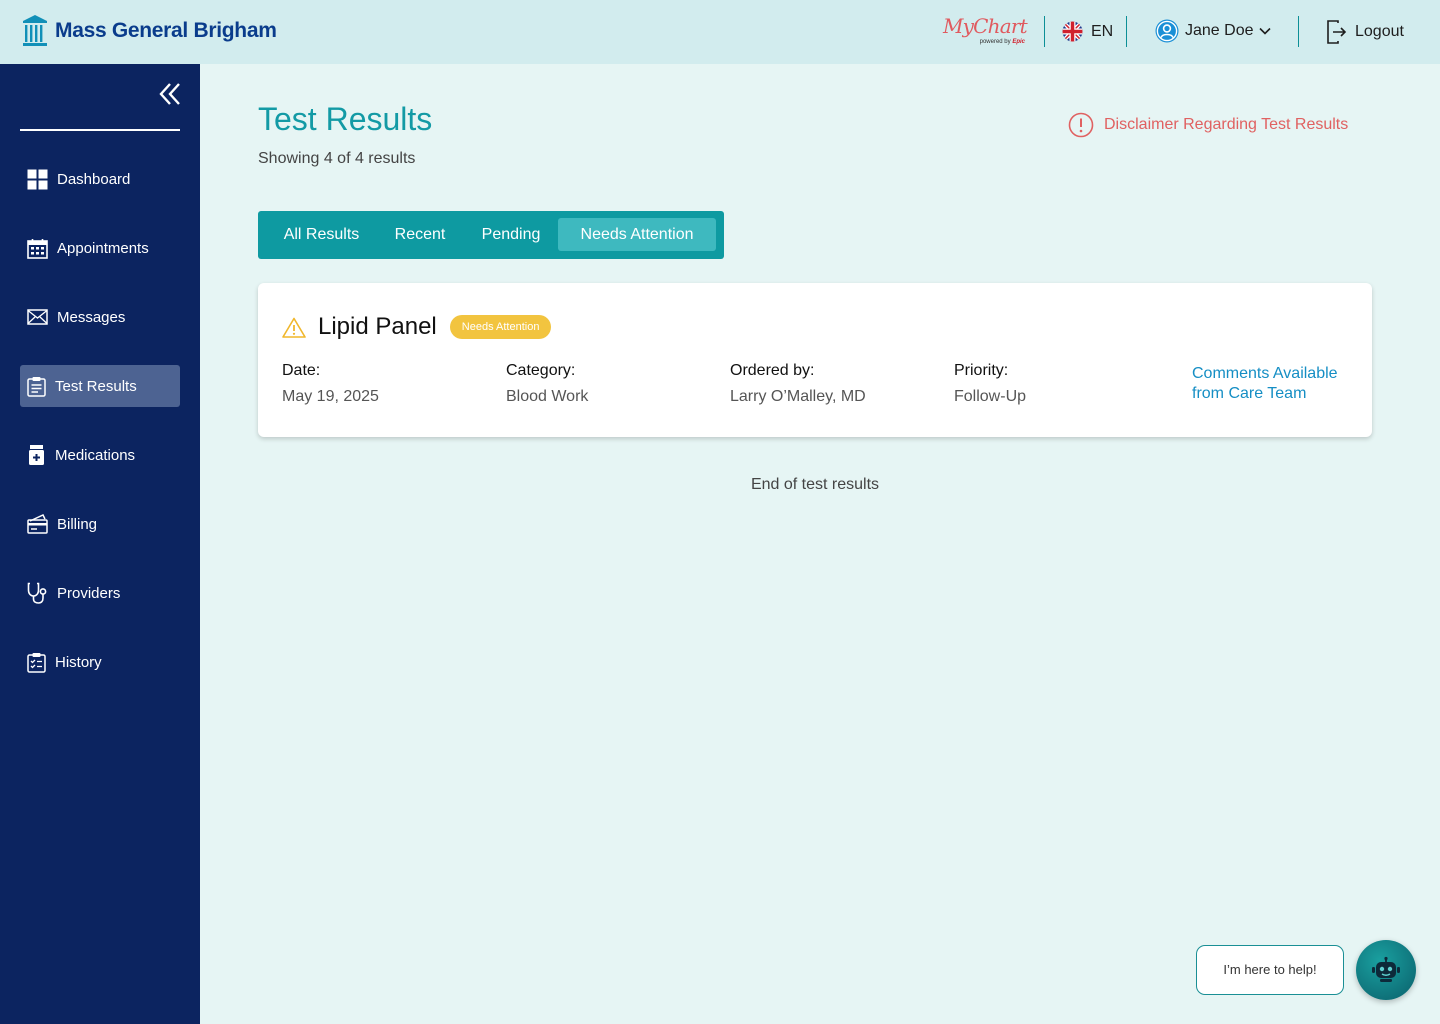 Image resolution: width=1440 pixels, height=1024 pixels. Describe the element at coordinates (1219, 30) in the screenshot. I see `user-name: Jane Doe` at that location.